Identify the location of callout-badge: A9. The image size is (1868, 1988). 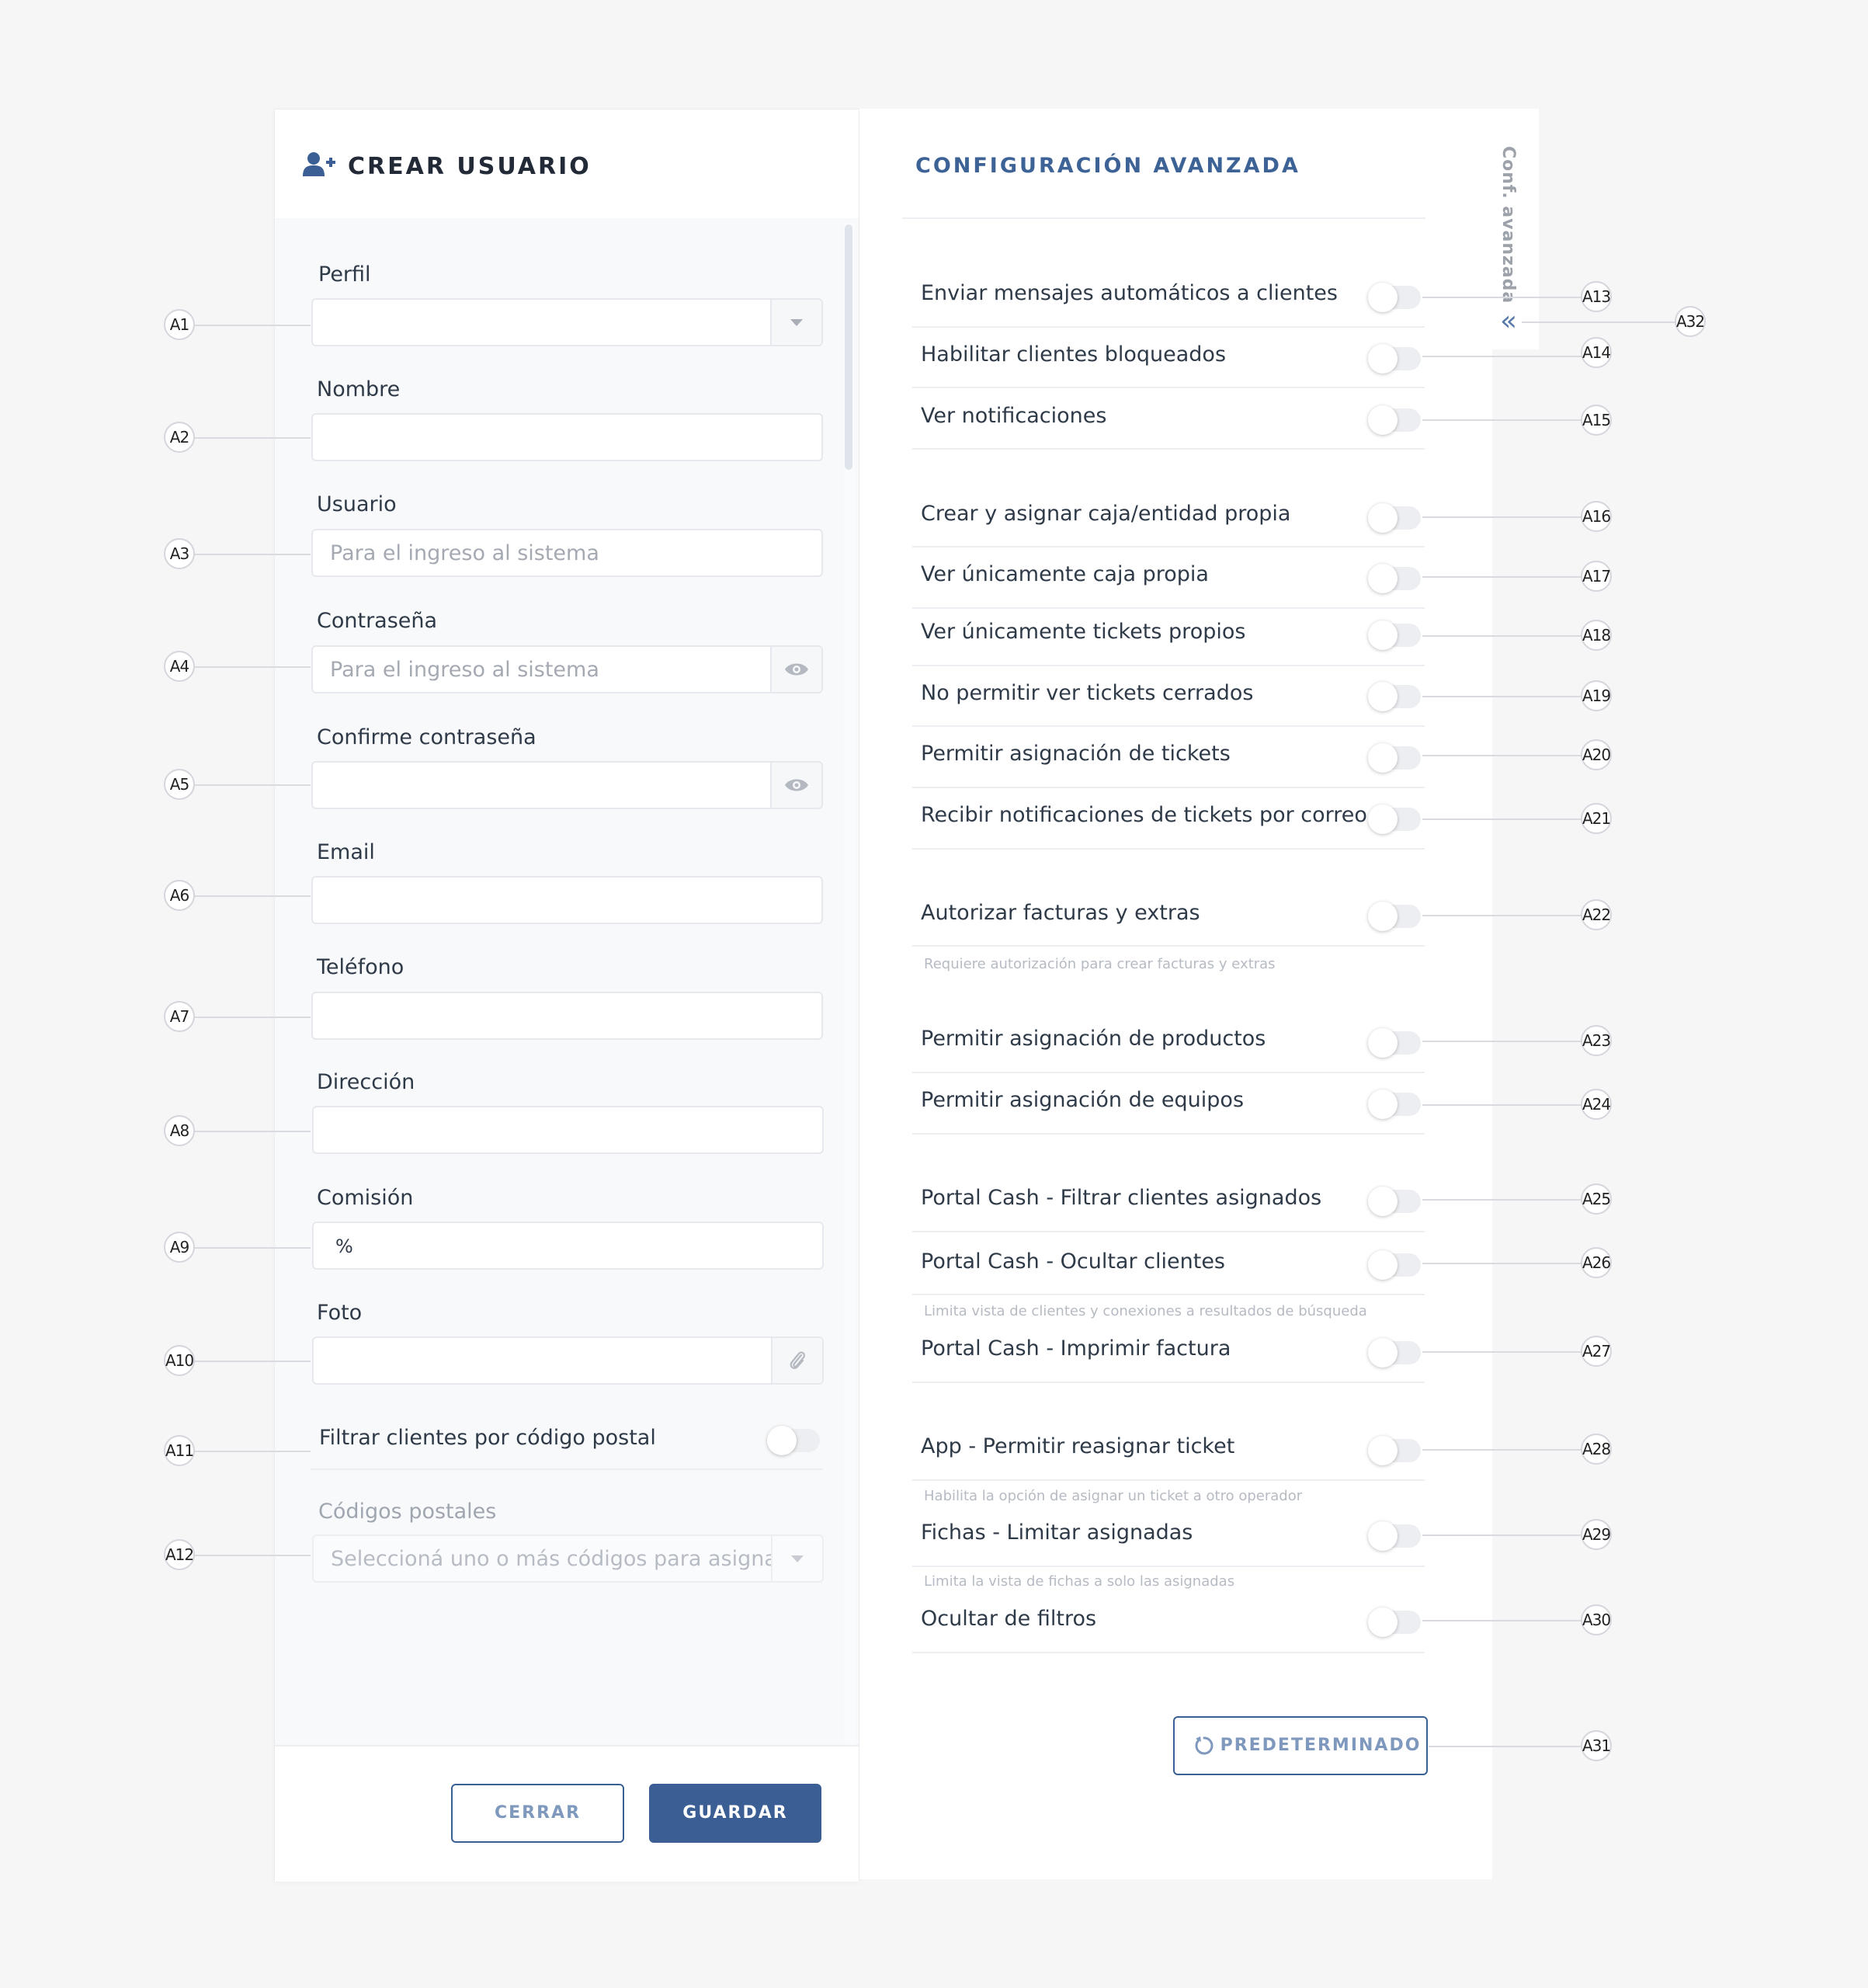
(179, 1247).